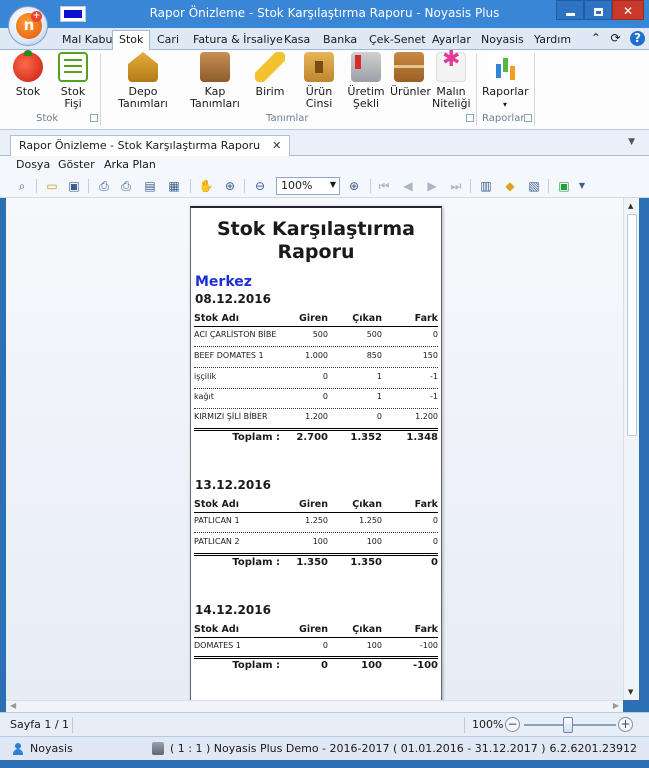 This screenshot has width=649, height=768. I want to click on background-color-icon: ◆, so click(510, 186).